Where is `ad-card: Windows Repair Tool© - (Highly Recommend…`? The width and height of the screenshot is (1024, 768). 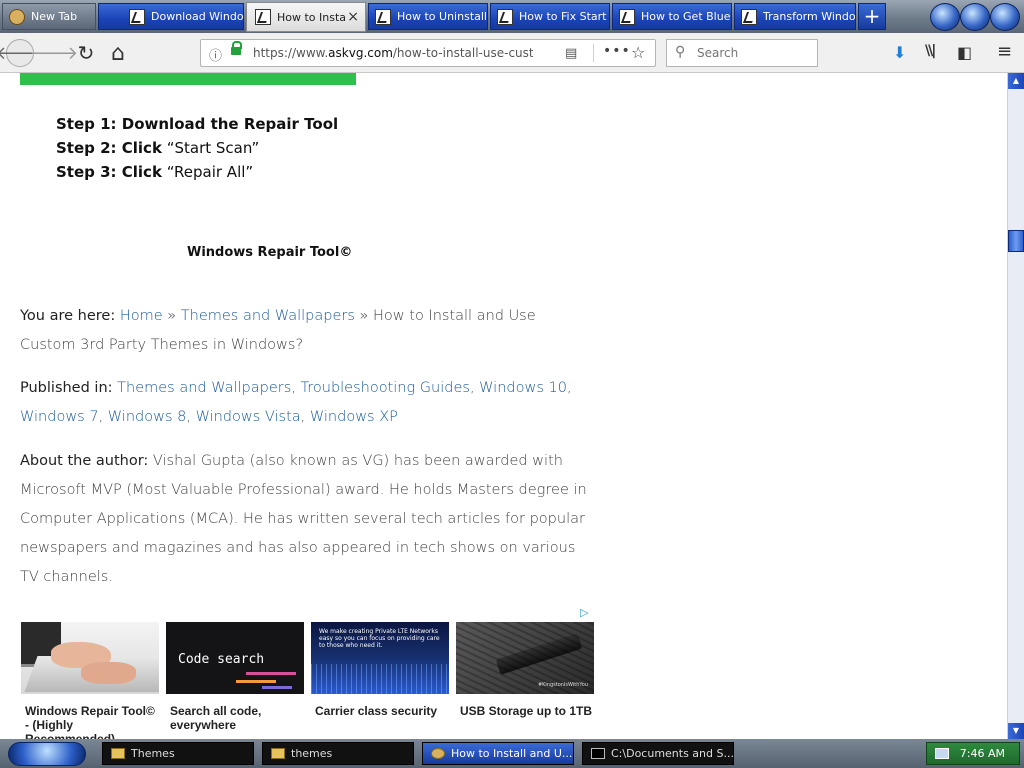 ad-card: Windows Repair Tool© - (Highly Recommend… is located at coordinates (90, 680).